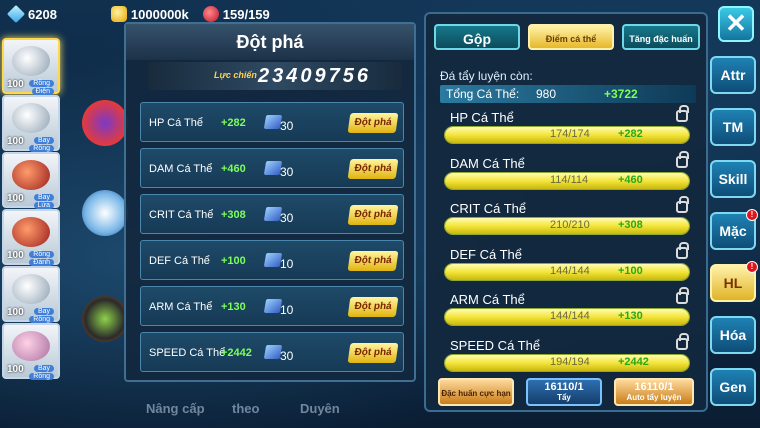  I want to click on party-slot: 100 Rồng Điện, so click(31, 66).